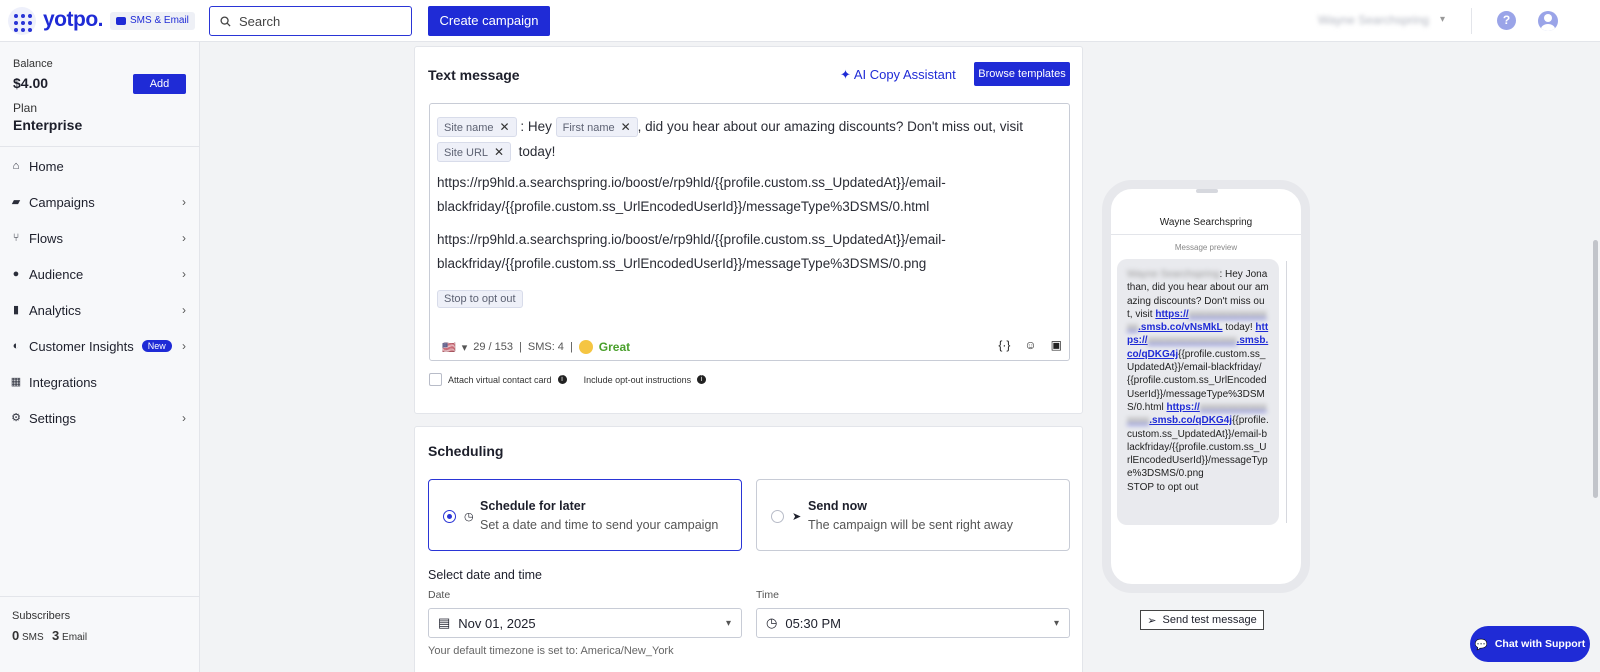 The image size is (1600, 672). Describe the element at coordinates (100, 274) in the screenshot. I see `sidebar-item-audience: ● Audience ›` at that location.